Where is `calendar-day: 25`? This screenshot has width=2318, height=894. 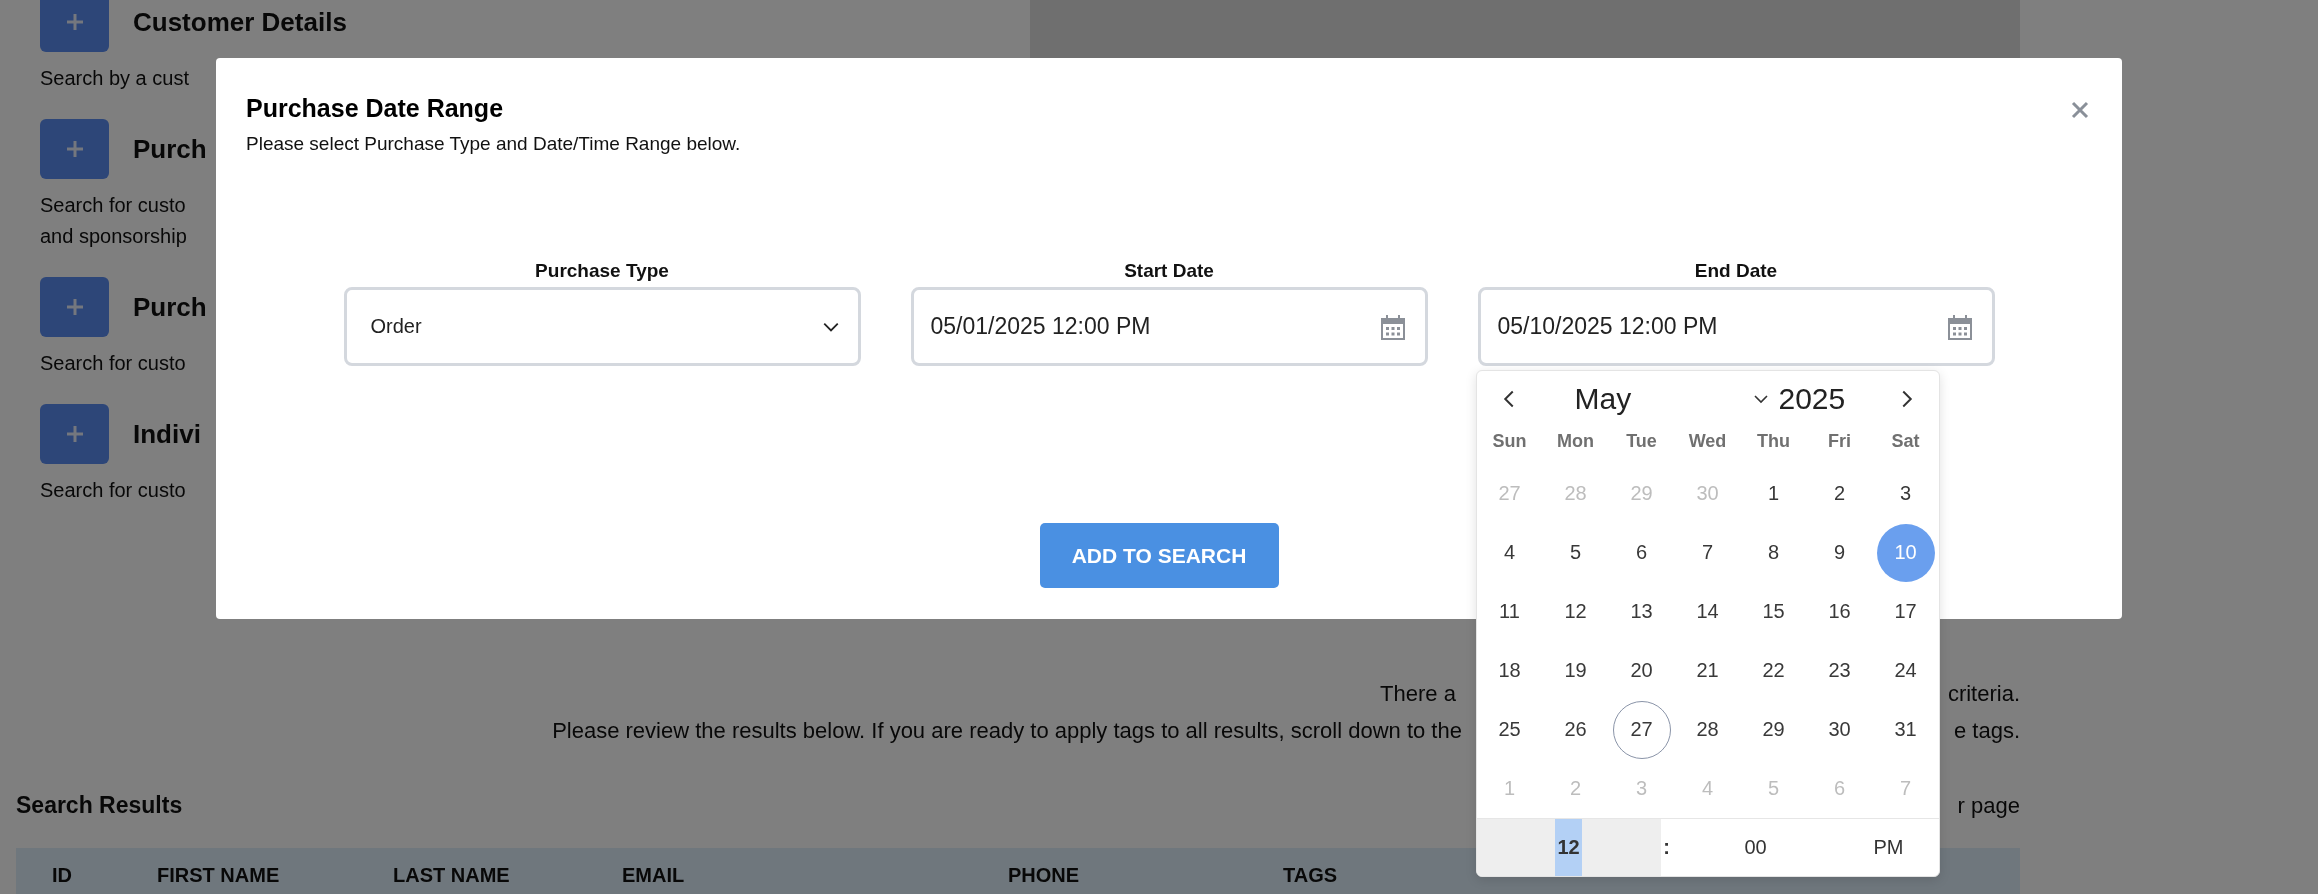
calendar-day: 25 is located at coordinates (1509, 729).